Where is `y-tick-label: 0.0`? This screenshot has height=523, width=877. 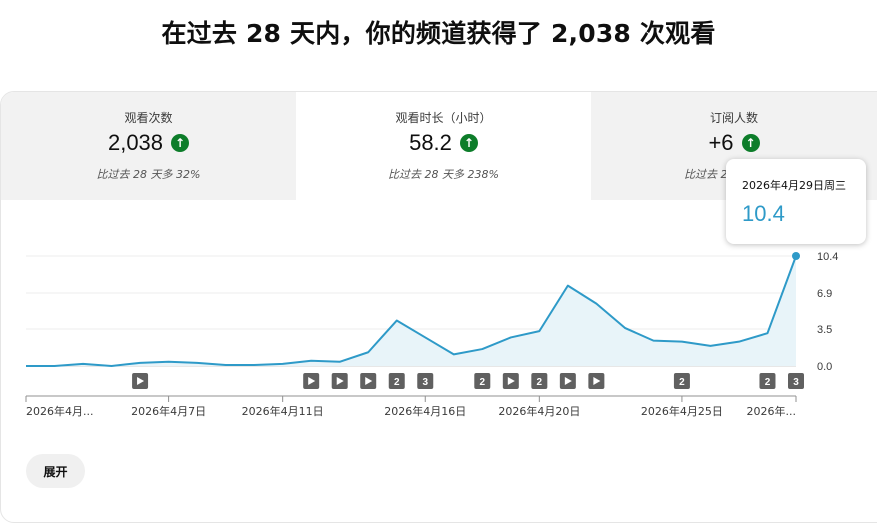 y-tick-label: 0.0 is located at coordinates (824, 367).